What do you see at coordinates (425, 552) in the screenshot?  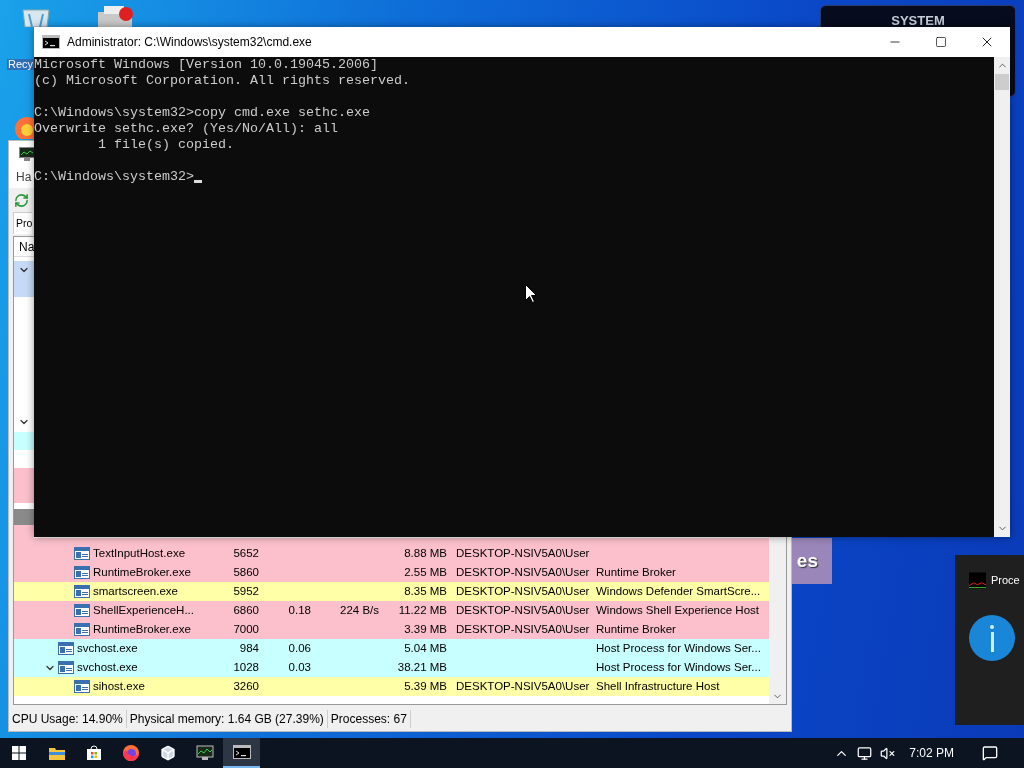 I see `memory-text: 8.88 MB` at bounding box center [425, 552].